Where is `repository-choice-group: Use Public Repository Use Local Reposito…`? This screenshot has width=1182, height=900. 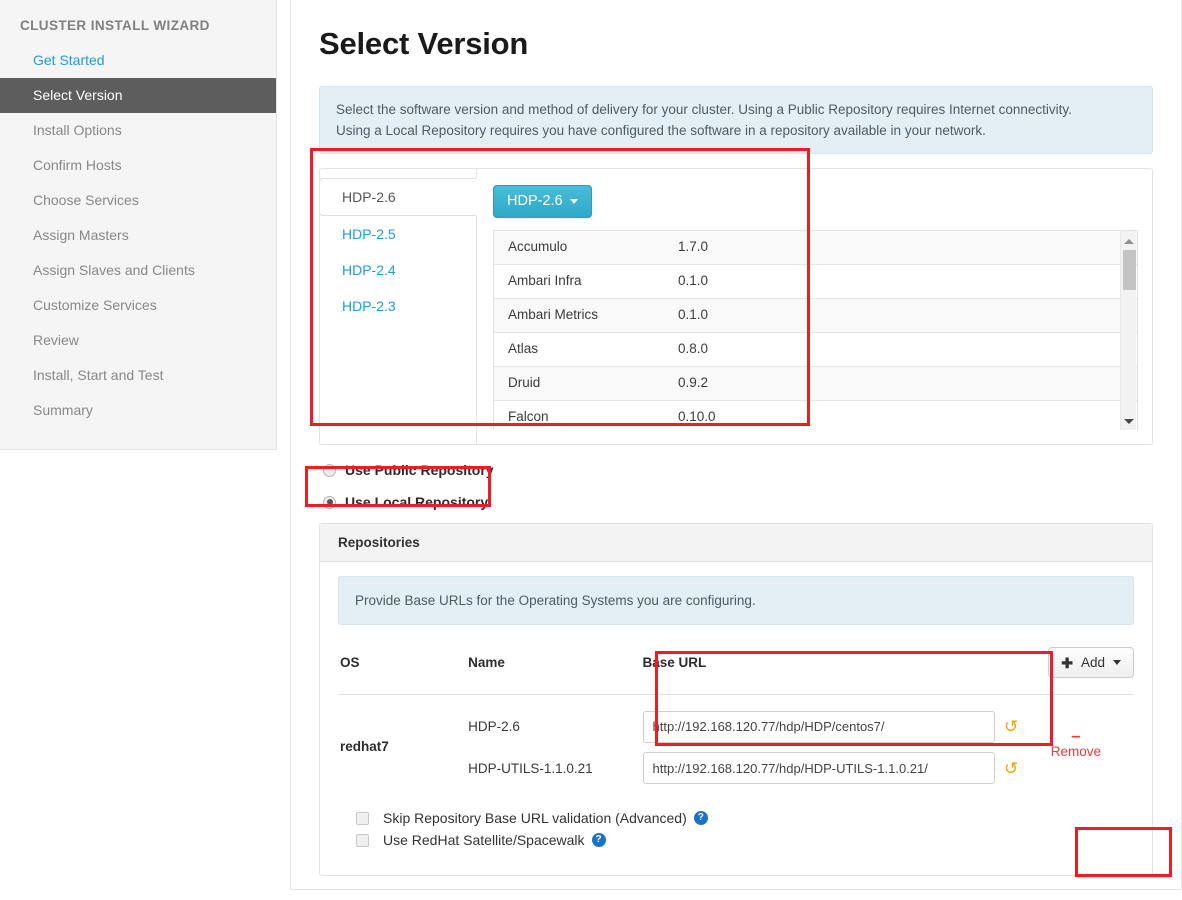
repository-choice-group: Use Public Repository Use Local Reposito… is located at coordinates (736, 486).